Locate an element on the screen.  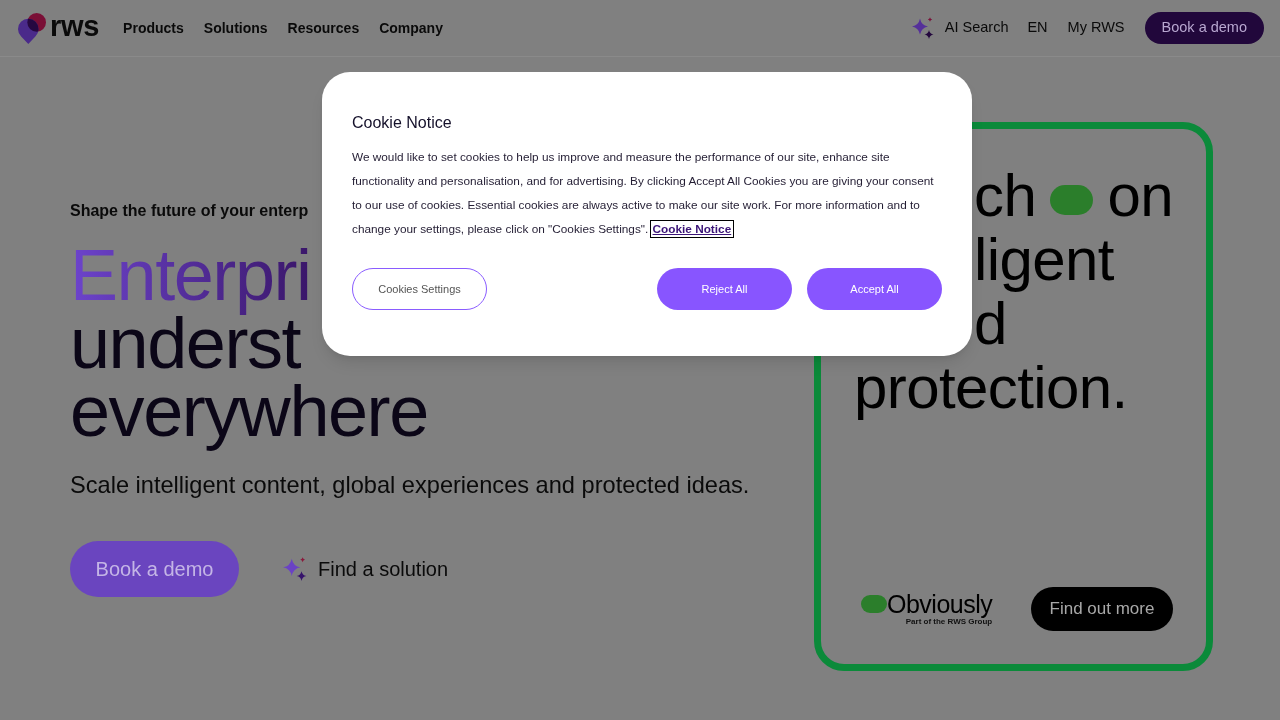
dialog-title: Cookie Notice is located at coordinates (402, 123).